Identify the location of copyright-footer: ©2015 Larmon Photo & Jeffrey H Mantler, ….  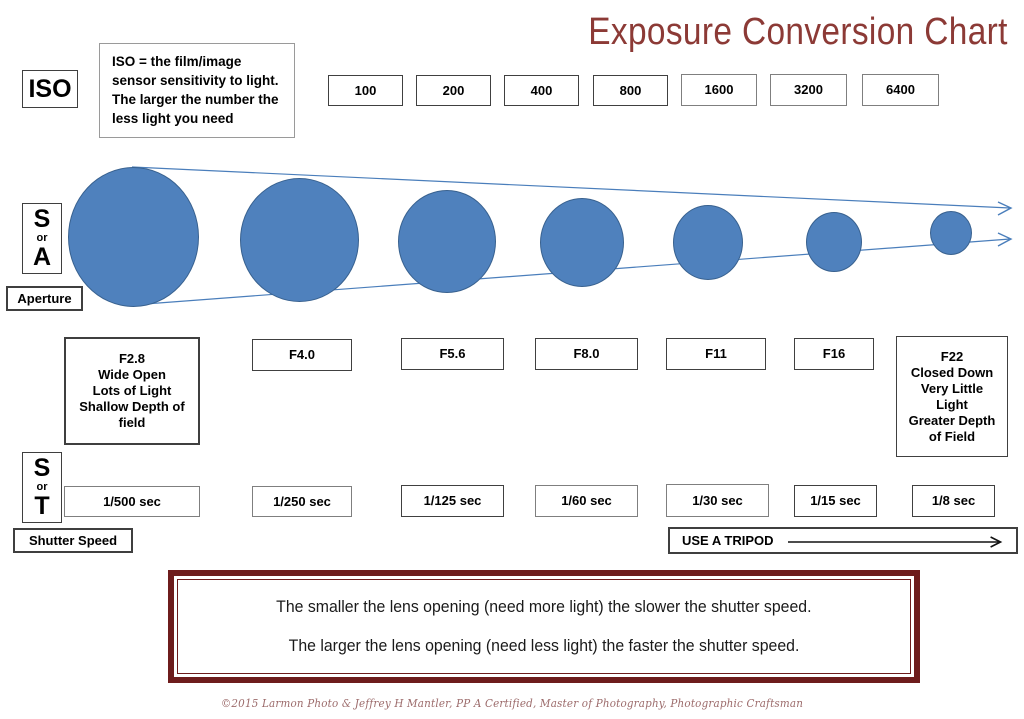
(512, 703).